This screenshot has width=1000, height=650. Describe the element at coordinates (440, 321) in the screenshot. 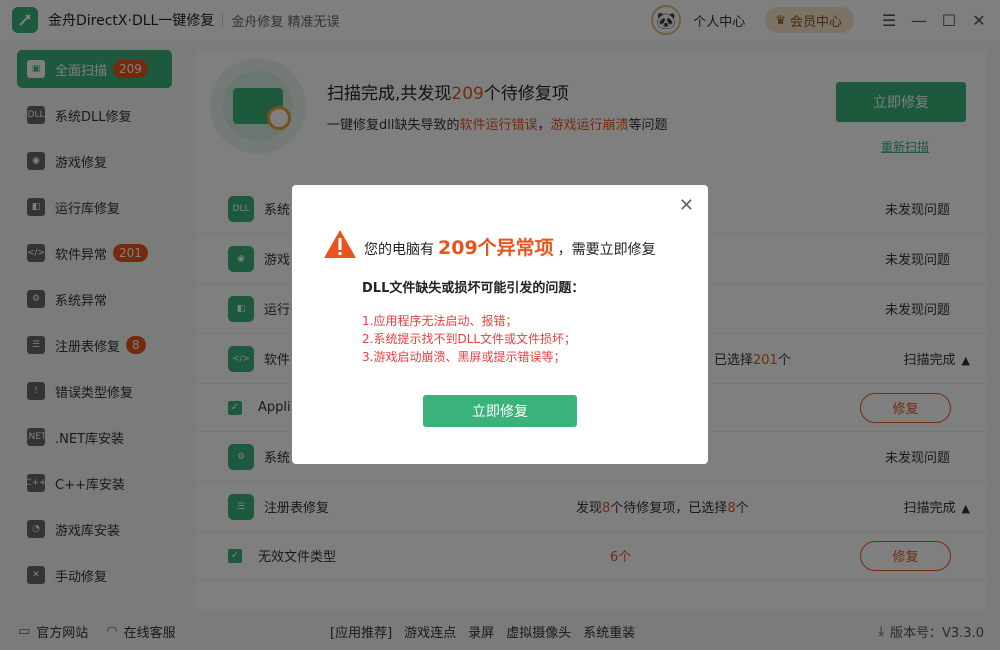

I see `issue-line-1: 1.应用程序无法启动、报错；` at that location.